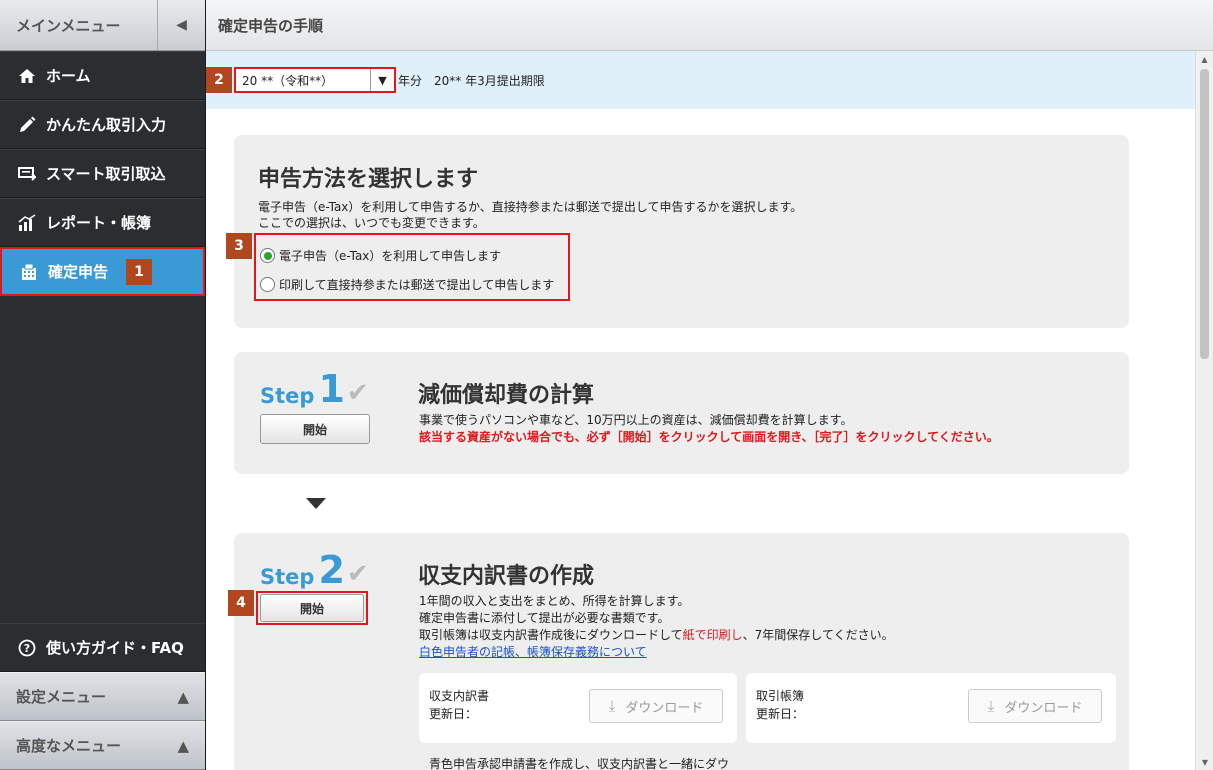 Image resolution: width=1213 pixels, height=770 pixels. Describe the element at coordinates (489, 80) in the screenshot. I see `deadline-text: 20** 年3月提出期限` at that location.